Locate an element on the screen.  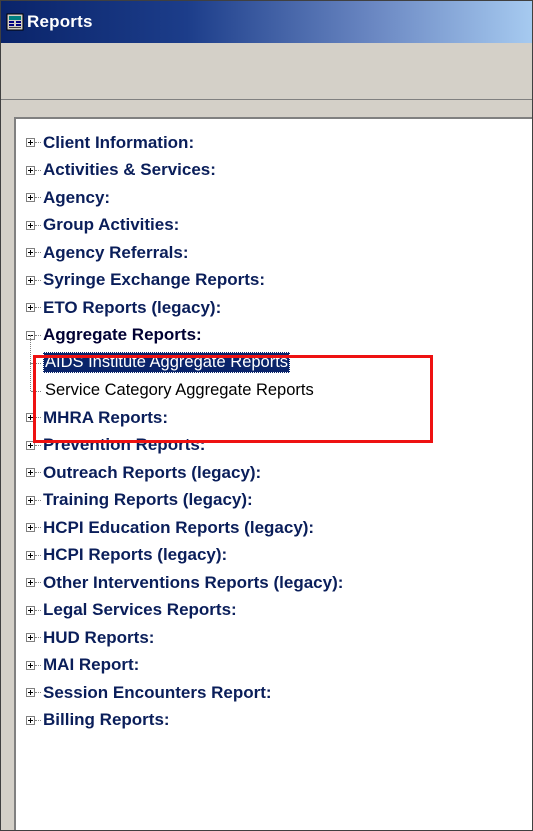
tree-node-label: Session Encounters Report: is located at coordinates (157, 693).